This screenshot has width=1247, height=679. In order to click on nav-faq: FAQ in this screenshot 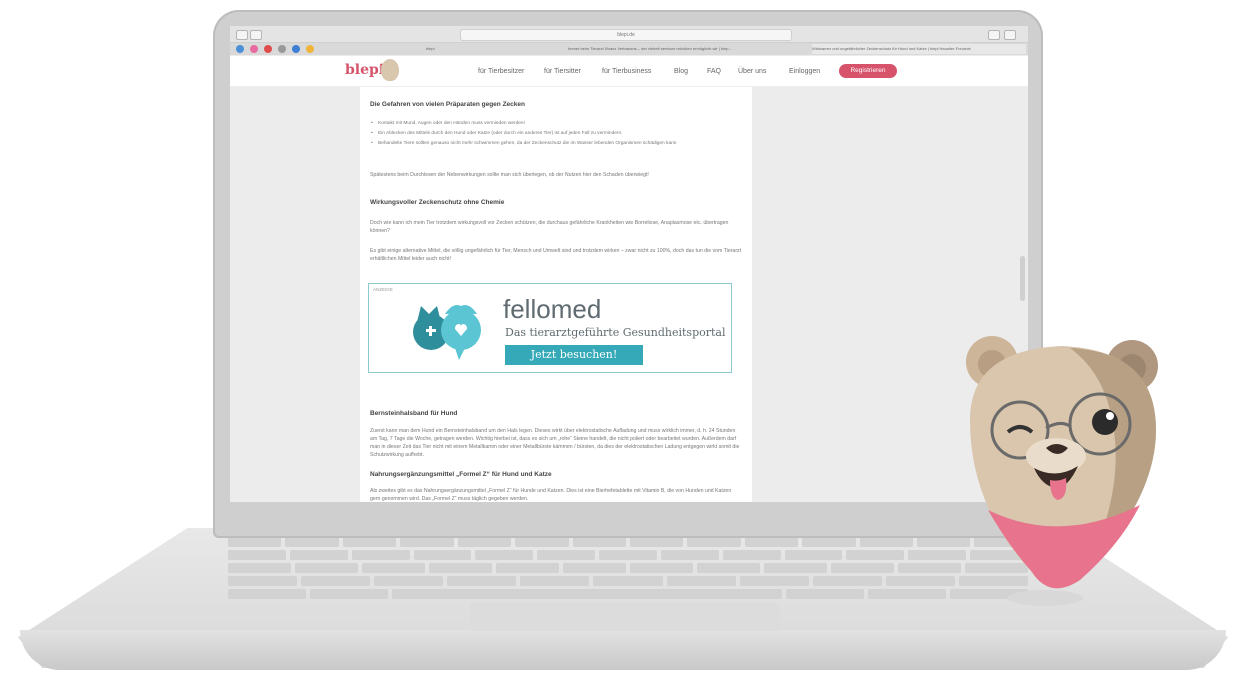, I will do `click(714, 71)`.